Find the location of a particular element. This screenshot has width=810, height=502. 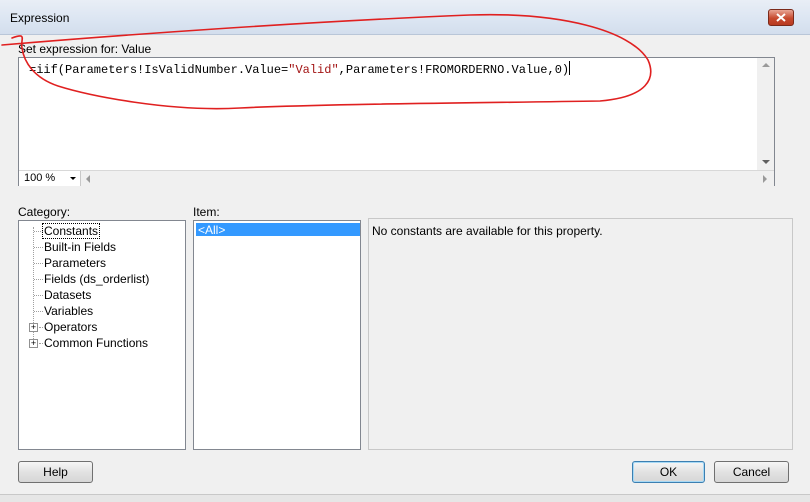

close-icon is located at coordinates (781, 17).